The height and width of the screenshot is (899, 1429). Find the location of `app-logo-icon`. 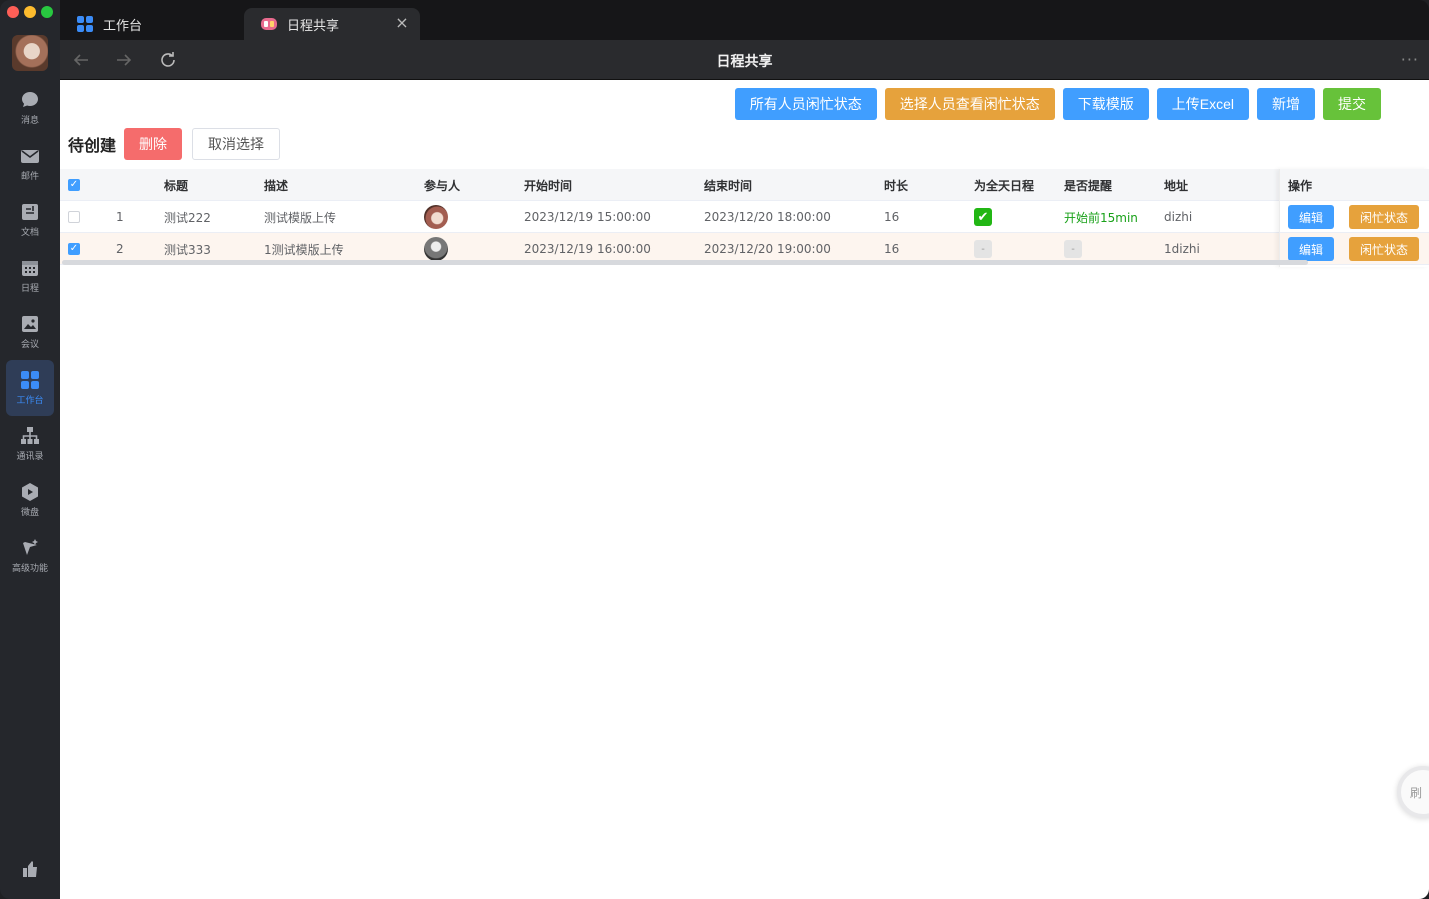

app-logo-icon is located at coordinates (269, 24).